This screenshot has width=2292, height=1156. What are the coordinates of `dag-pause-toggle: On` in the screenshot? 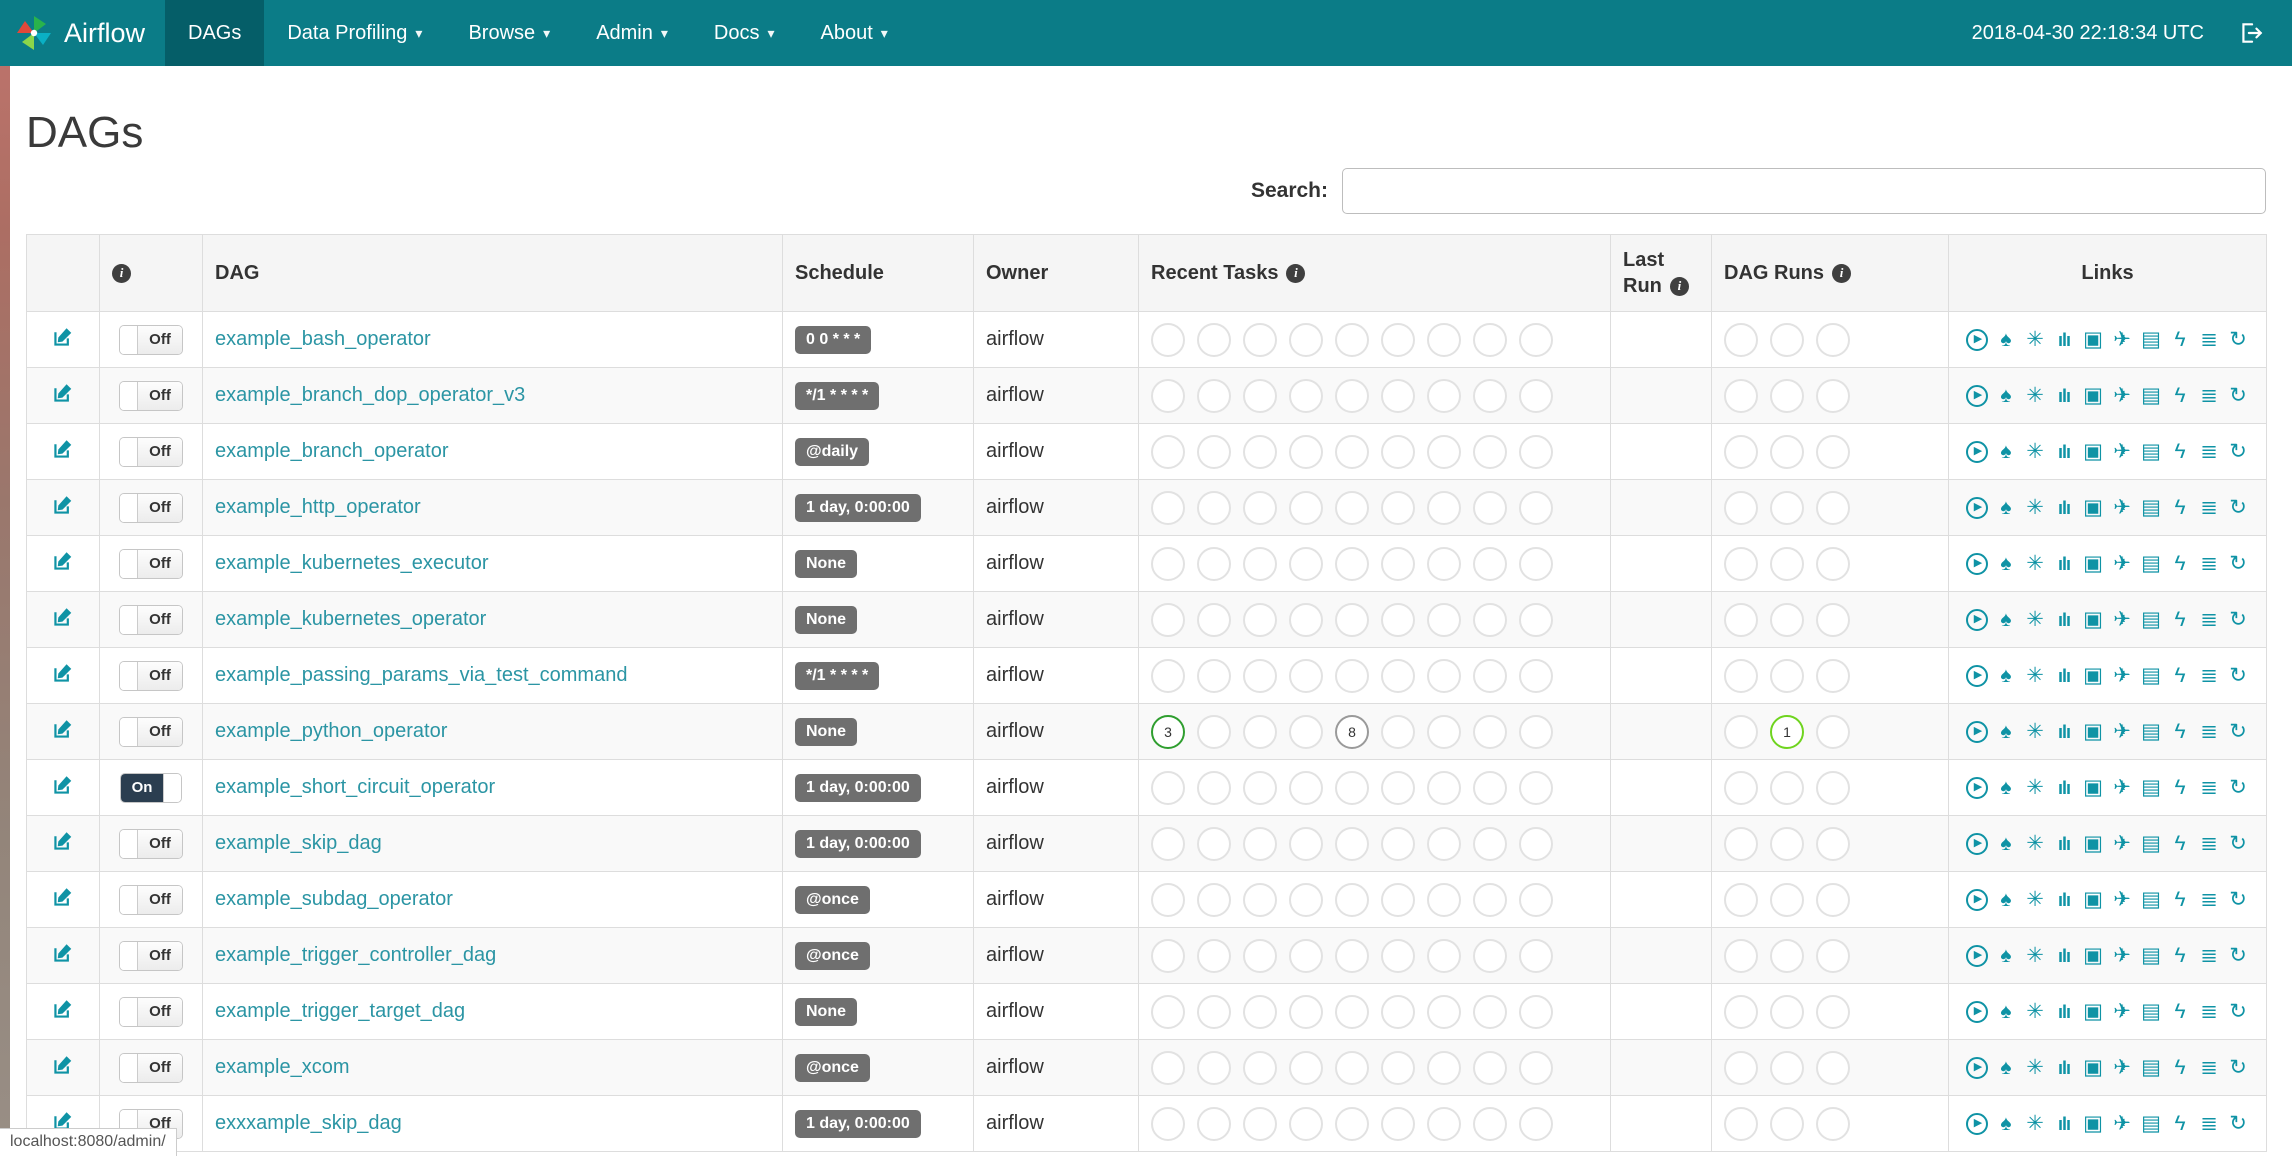 It's located at (151, 787).